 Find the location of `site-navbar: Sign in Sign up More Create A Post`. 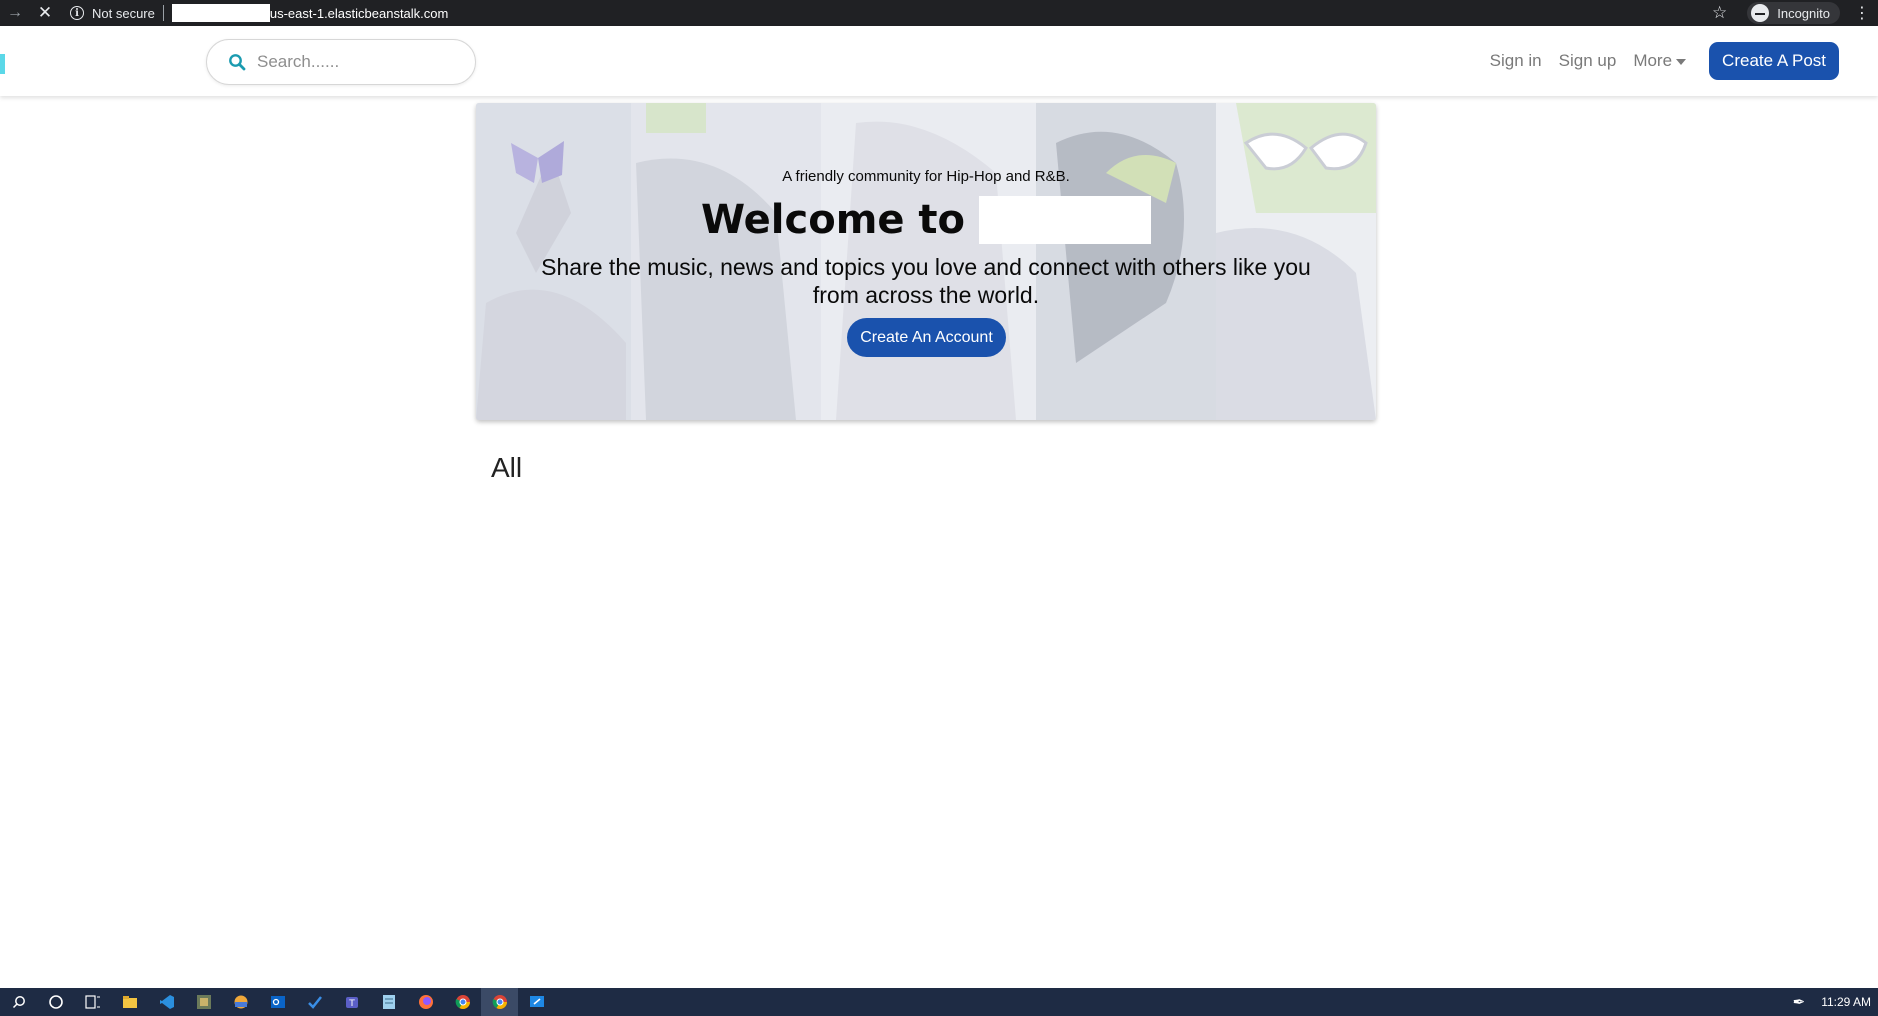

site-navbar: Sign in Sign up More Create A Post is located at coordinates (939, 61).